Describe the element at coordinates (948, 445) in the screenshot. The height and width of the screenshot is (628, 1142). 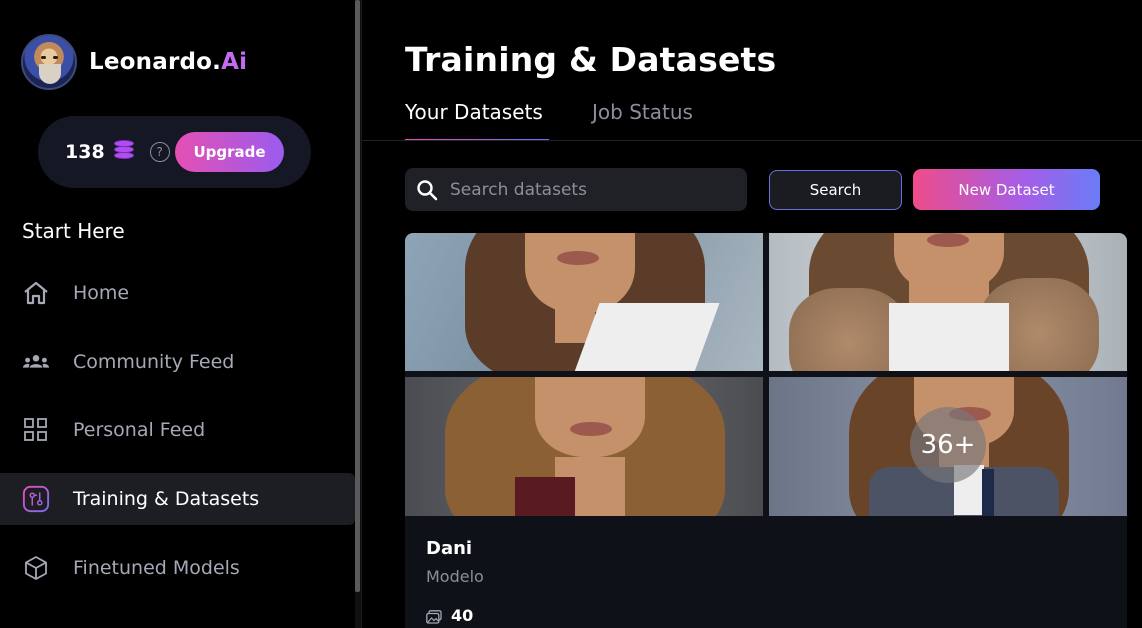
I see `more-images-badge: 36+` at that location.